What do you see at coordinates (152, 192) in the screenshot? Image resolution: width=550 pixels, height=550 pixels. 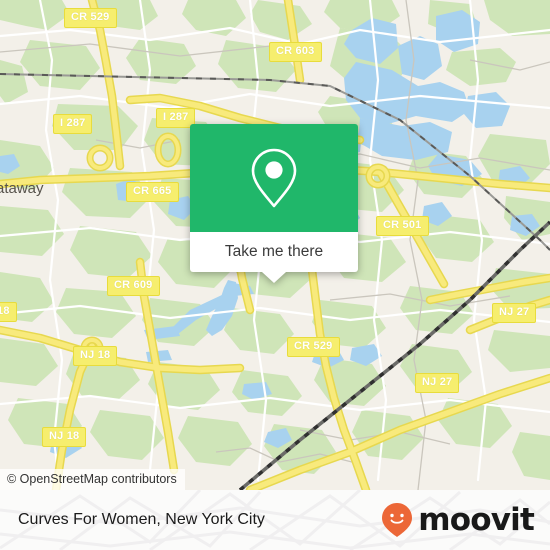 I see `shield-cr-665: CR 665` at bounding box center [152, 192].